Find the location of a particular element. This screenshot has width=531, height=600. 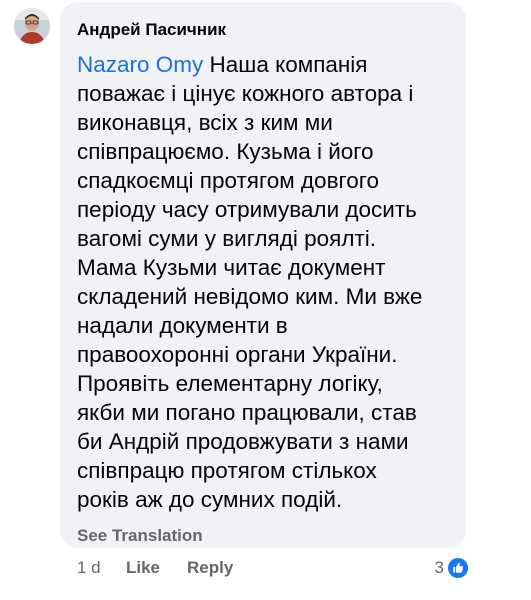

comment-actions: 1 d Like Reply 3 is located at coordinates (264, 568).